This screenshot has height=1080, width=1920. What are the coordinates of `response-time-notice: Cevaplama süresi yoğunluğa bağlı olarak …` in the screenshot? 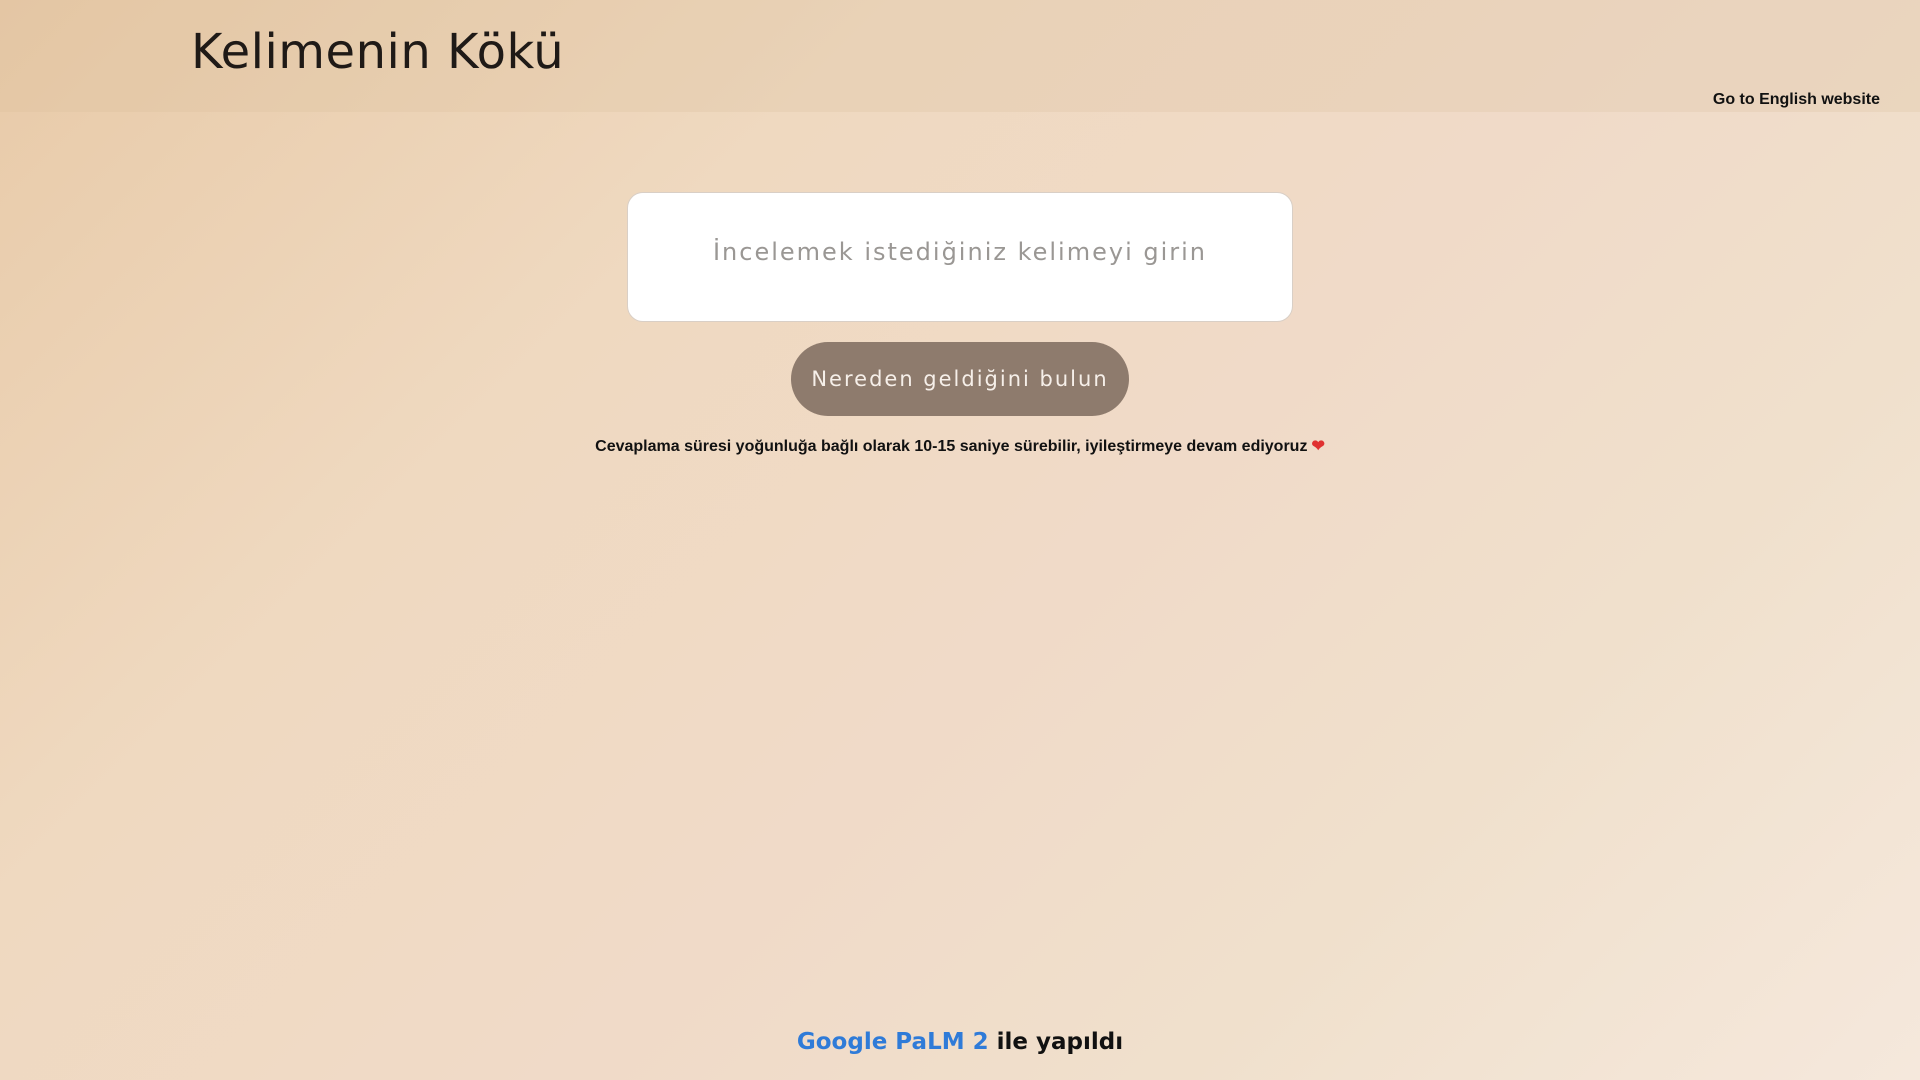 It's located at (960, 446).